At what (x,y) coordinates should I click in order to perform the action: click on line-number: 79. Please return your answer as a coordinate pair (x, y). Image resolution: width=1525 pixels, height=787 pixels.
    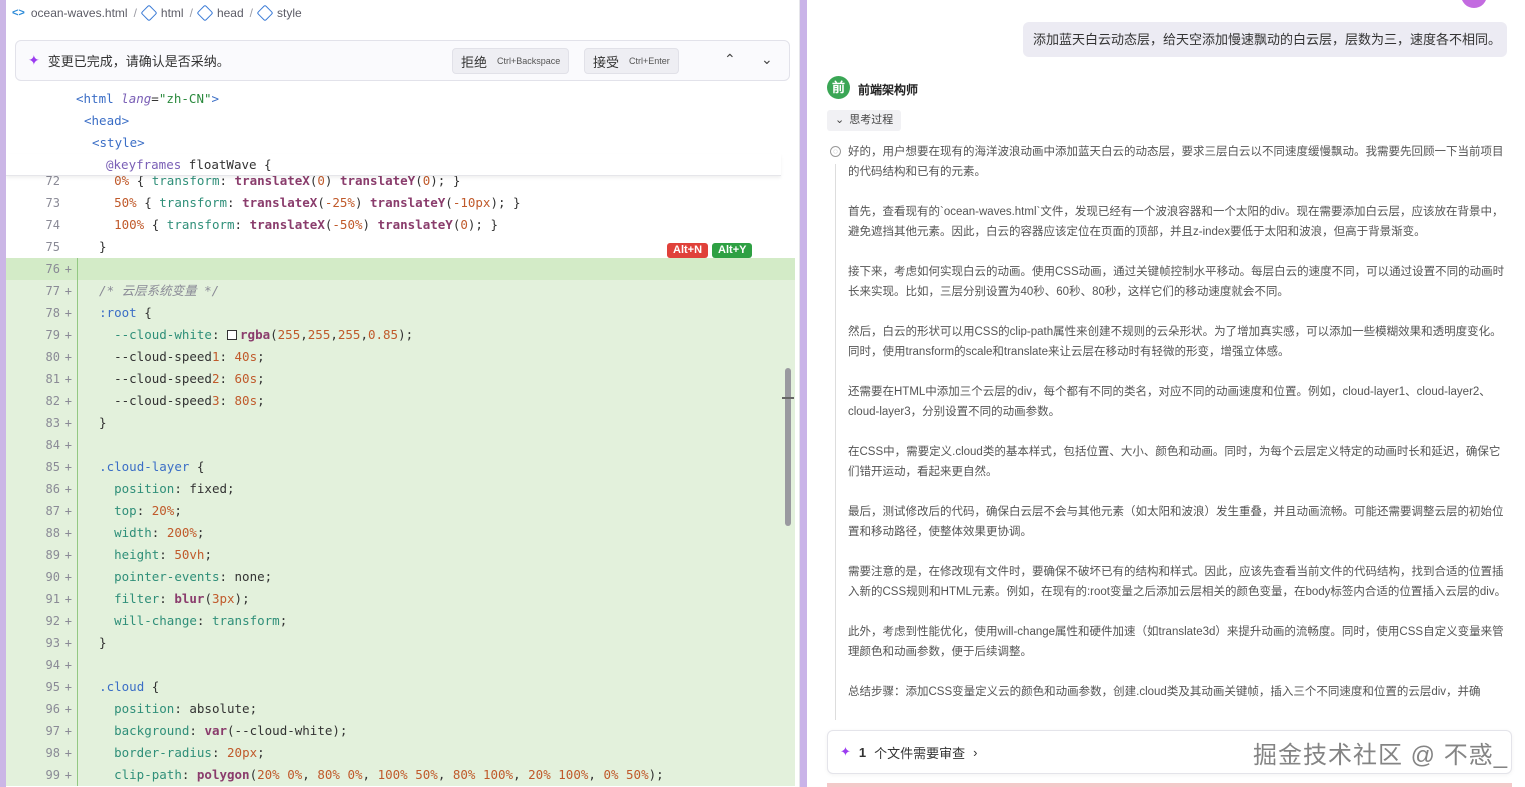
    Looking at the image, I should click on (52, 335).